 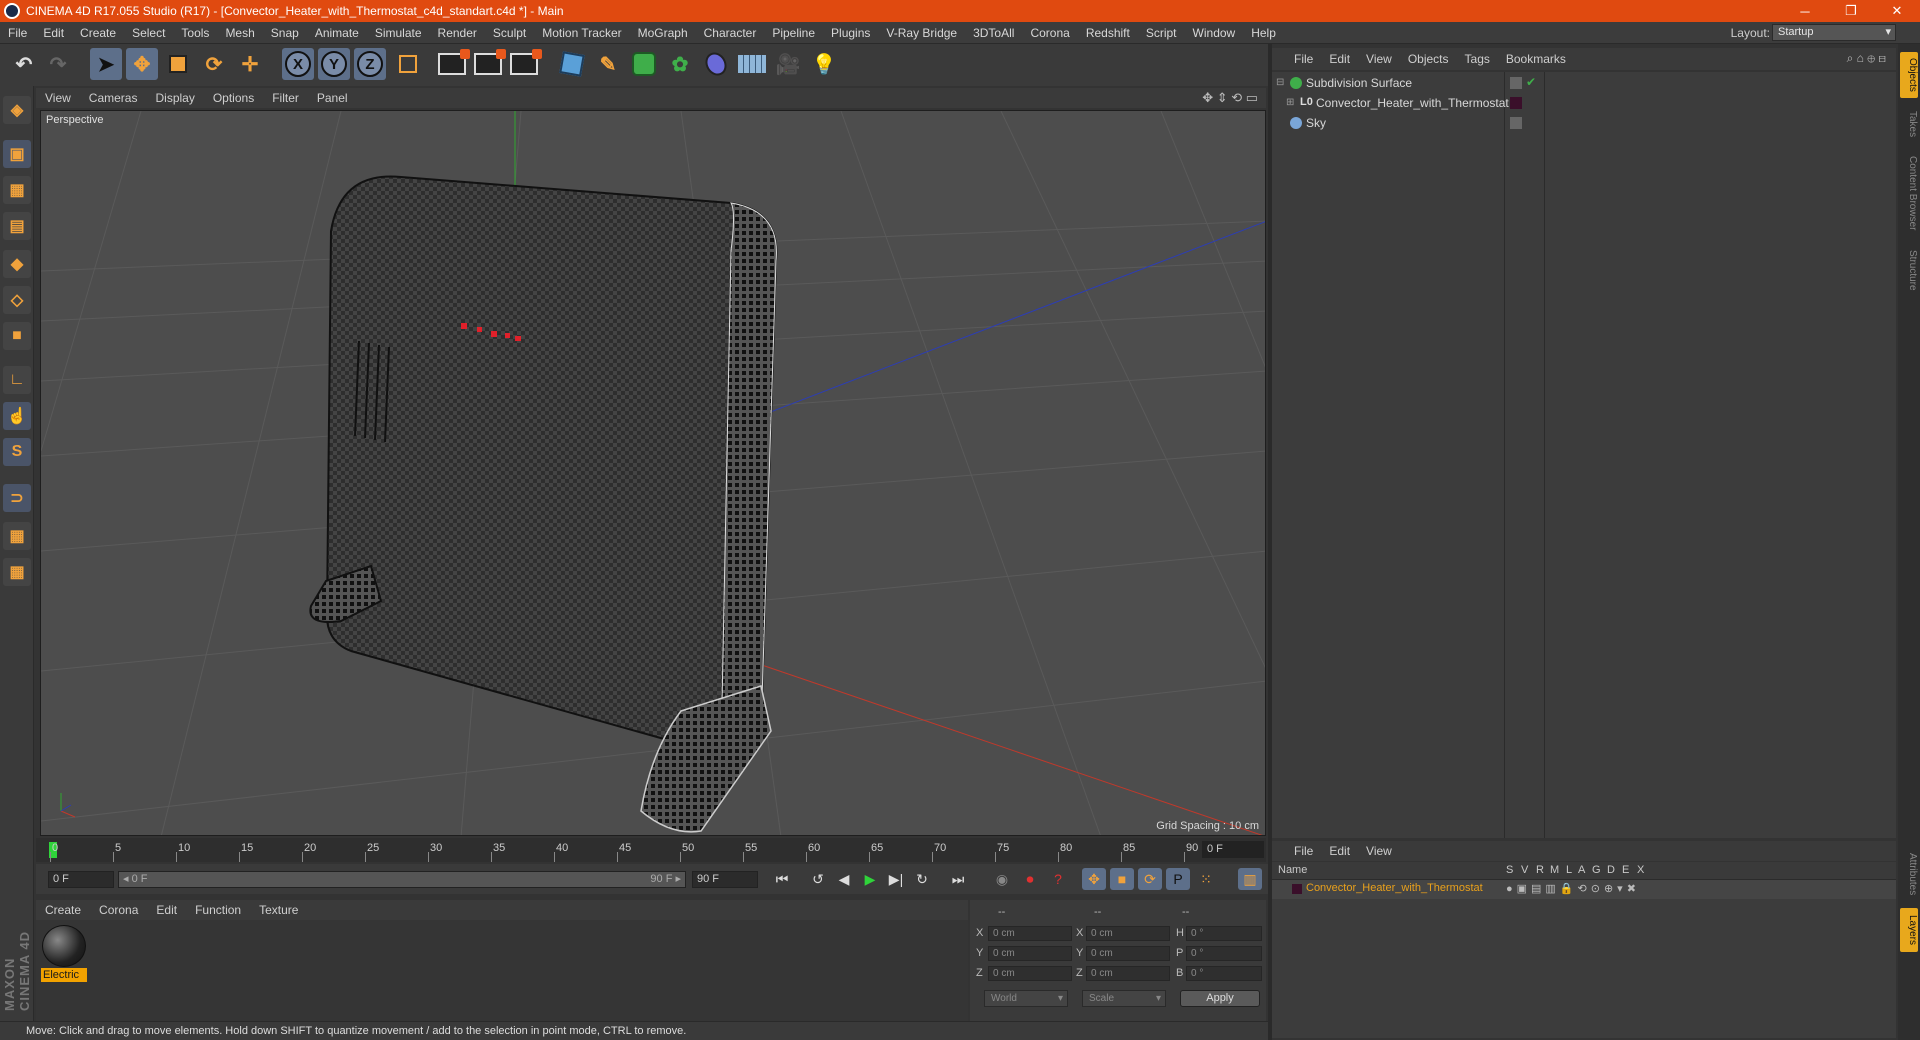 I want to click on apply-button: Apply, so click(x=1220, y=998).